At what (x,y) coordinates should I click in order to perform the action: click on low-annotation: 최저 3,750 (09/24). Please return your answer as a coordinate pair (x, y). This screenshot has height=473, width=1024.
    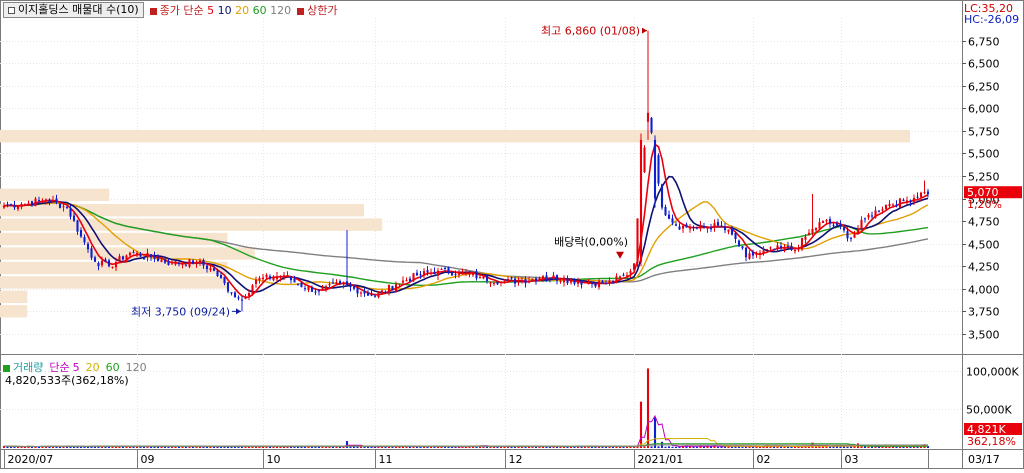
    Looking at the image, I should click on (180, 311).